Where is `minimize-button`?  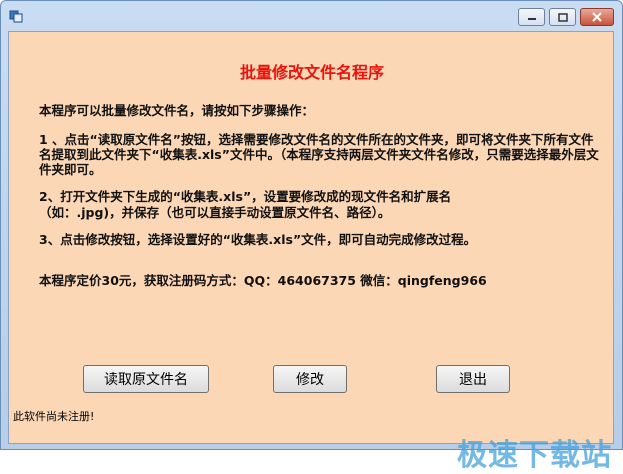 minimize-button is located at coordinates (531, 17).